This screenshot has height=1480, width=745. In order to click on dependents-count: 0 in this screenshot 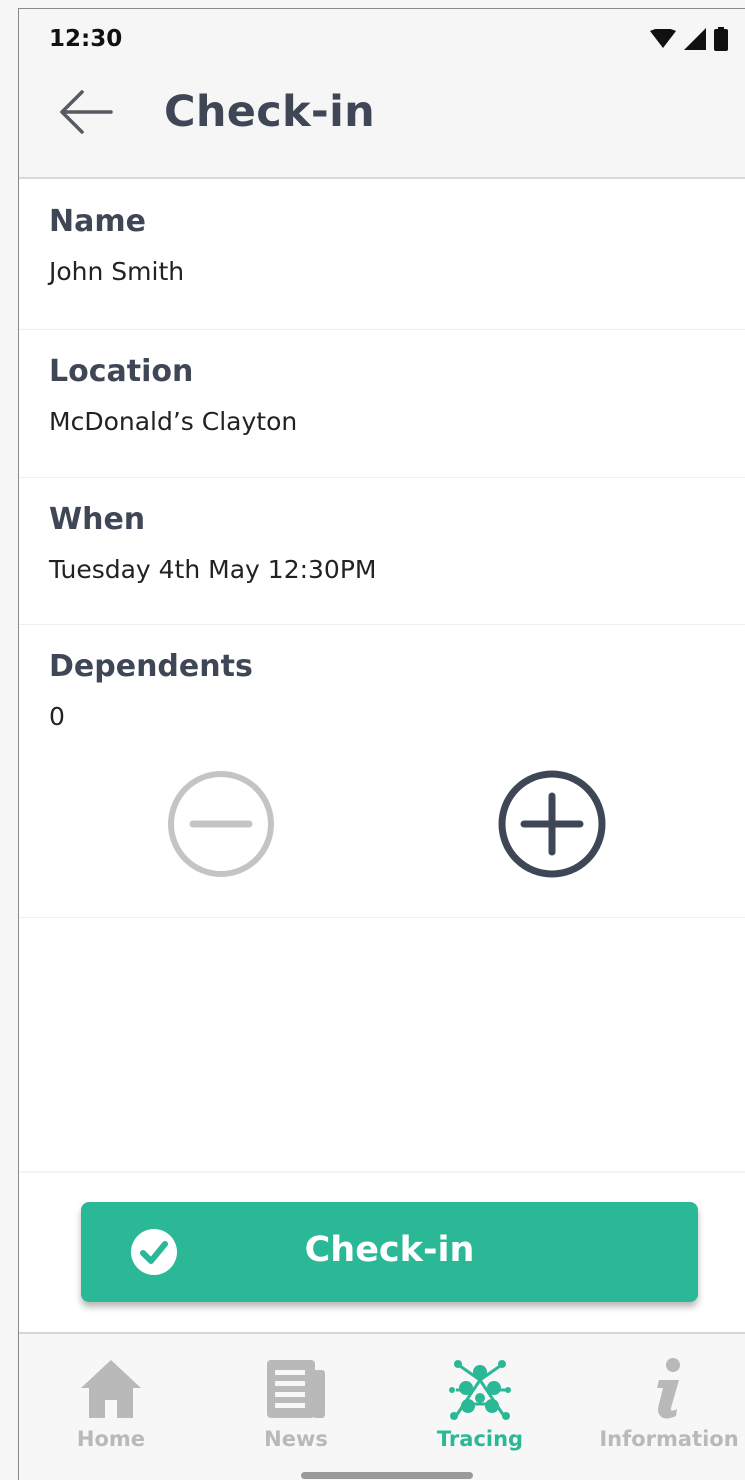, I will do `click(57, 716)`.